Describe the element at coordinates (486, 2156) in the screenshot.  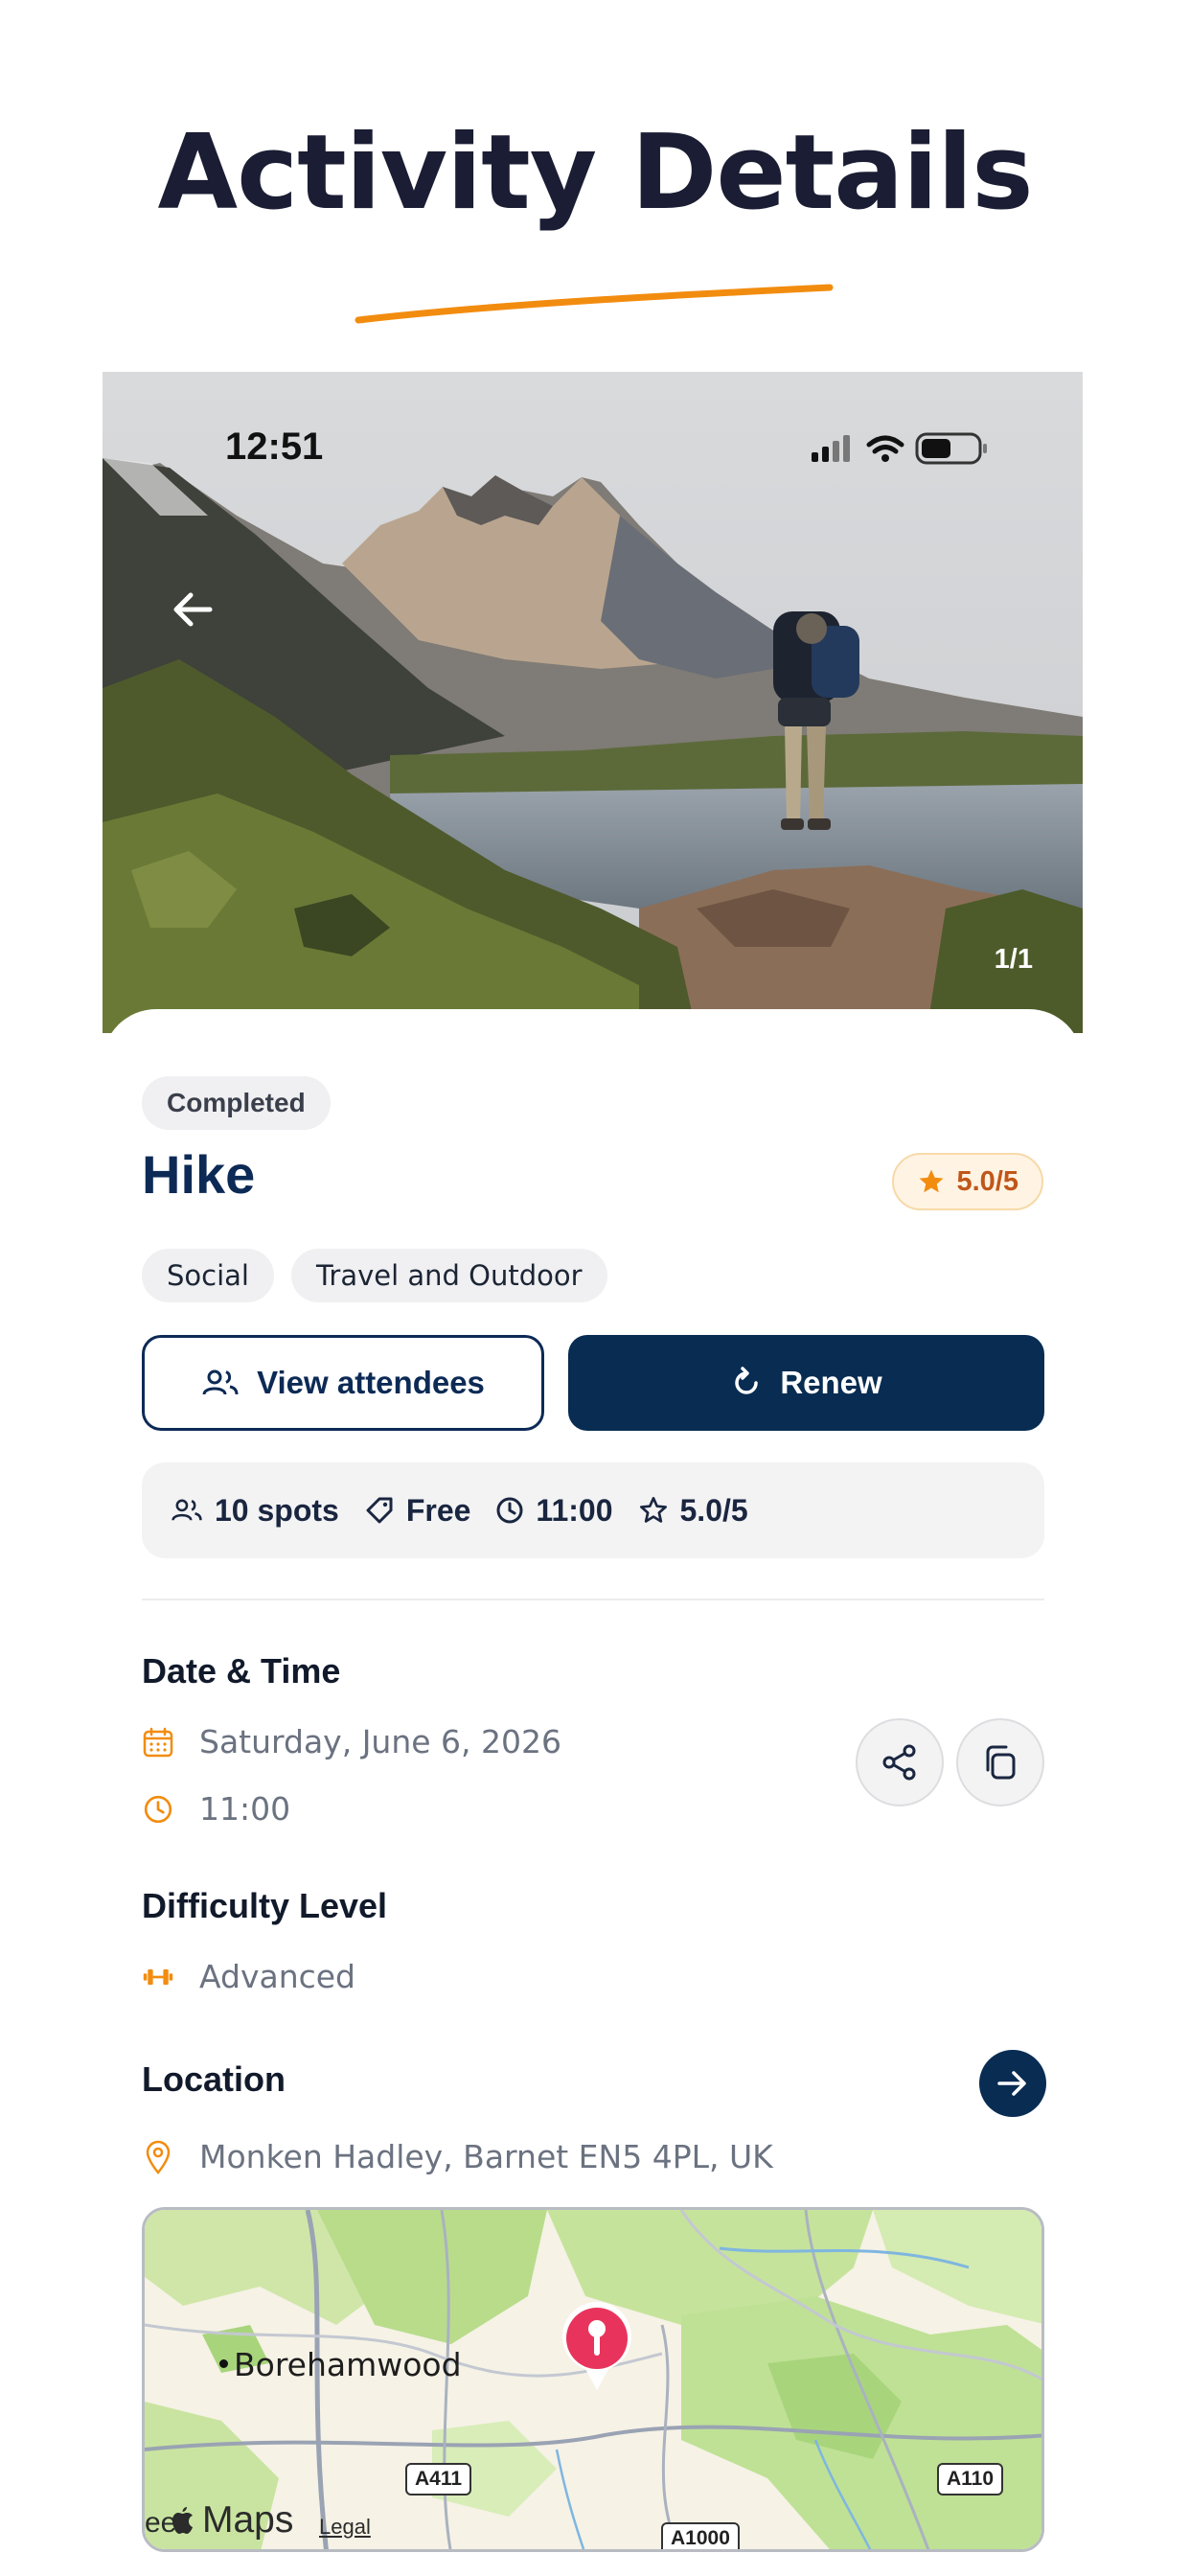
I see `address-text: Monken Hadley, Barnet EN5 4PL, UK` at that location.